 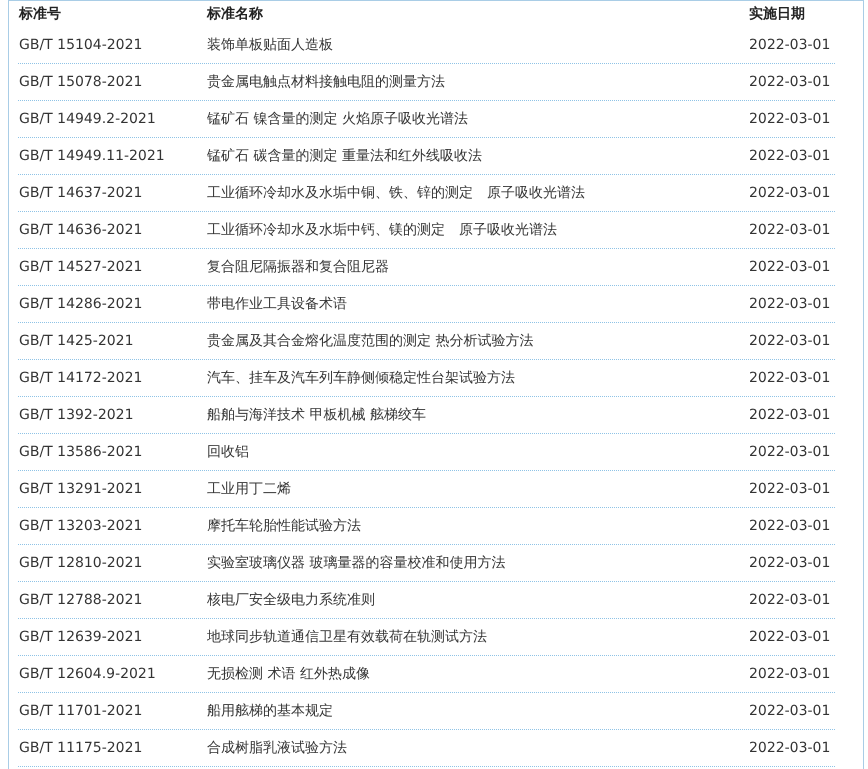 I want to click on table-cell-text: GB/T 14172-2021, so click(x=81, y=378).